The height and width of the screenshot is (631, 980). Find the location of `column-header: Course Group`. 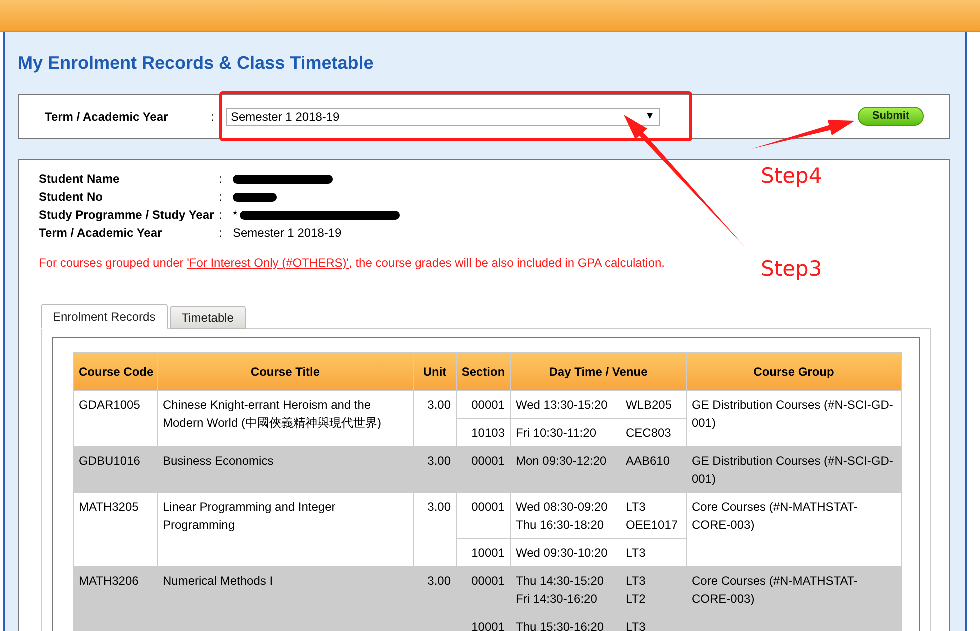

column-header: Course Group is located at coordinates (794, 371).